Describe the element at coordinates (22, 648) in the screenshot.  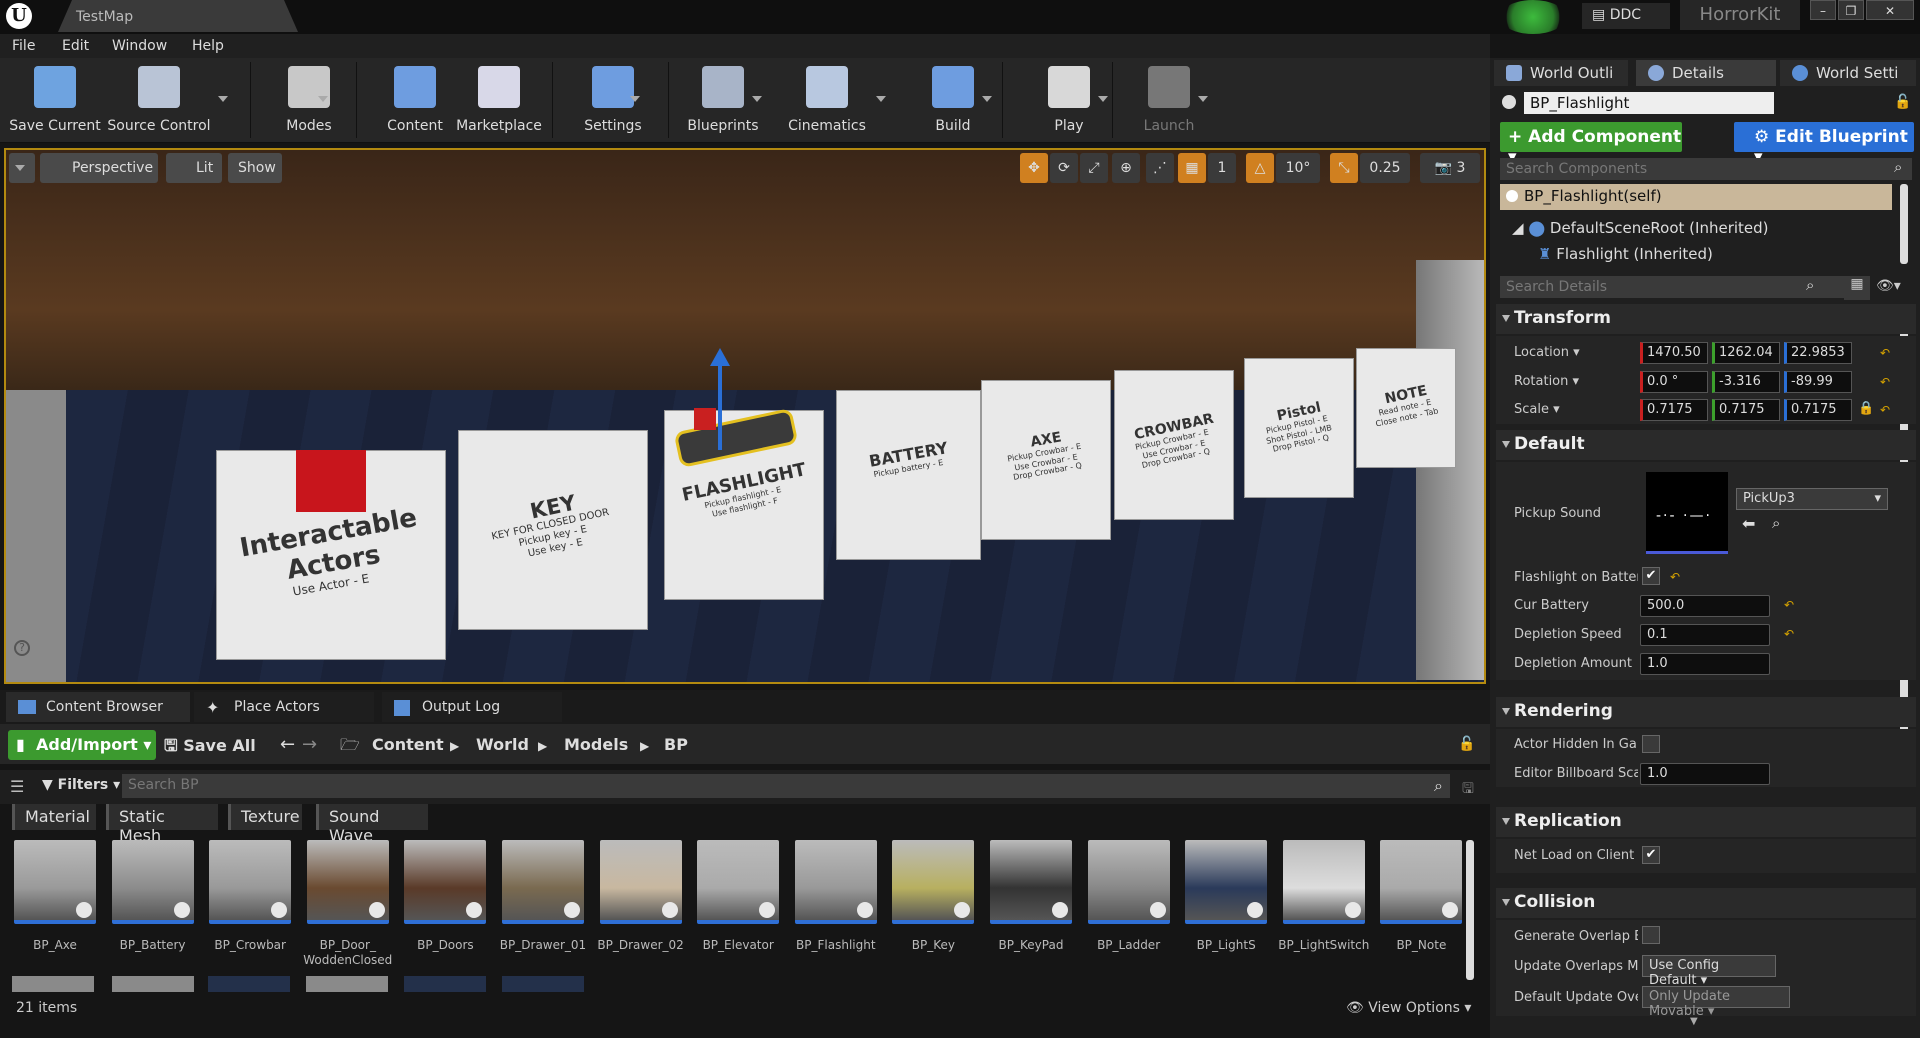
I see `viewport-help-icon: ?` at that location.